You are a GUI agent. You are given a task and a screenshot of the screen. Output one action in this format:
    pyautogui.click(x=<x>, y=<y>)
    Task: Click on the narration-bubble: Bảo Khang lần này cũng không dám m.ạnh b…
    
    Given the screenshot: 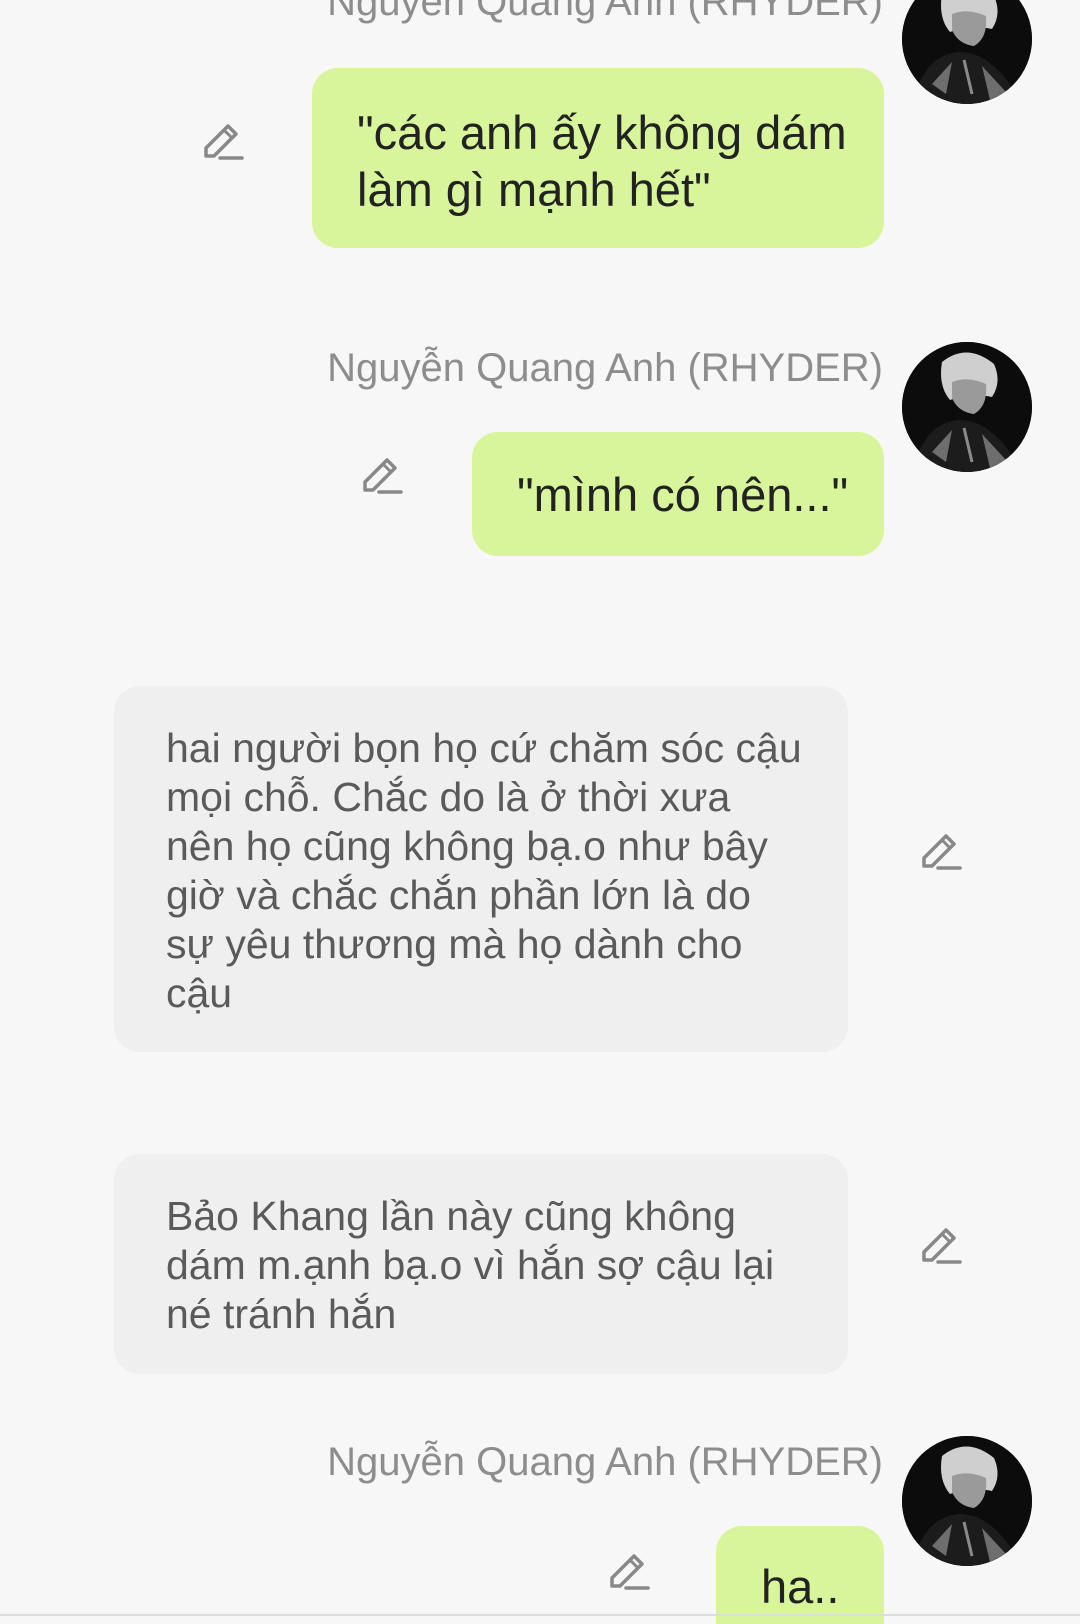 What is the action you would take?
    pyautogui.click(x=481, y=1264)
    